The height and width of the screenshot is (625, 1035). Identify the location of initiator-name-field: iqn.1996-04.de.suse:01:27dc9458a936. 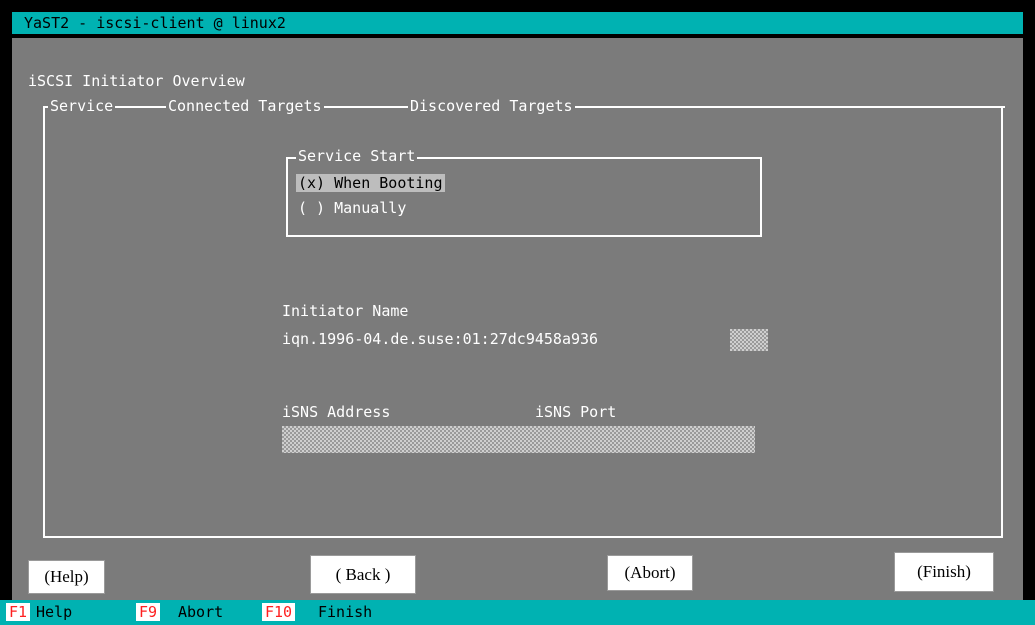
(440, 339).